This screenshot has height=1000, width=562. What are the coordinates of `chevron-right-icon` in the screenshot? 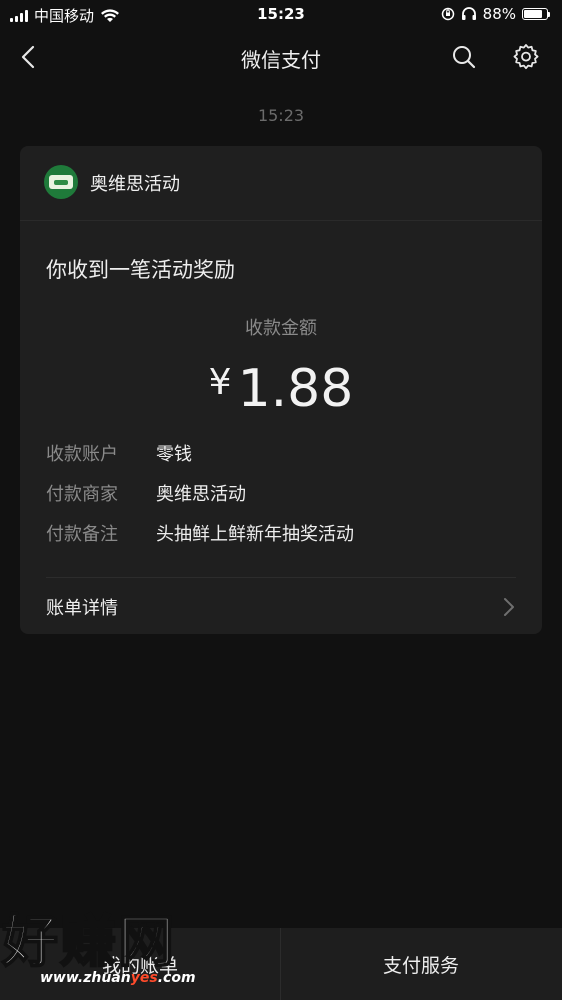 It's located at (509, 607).